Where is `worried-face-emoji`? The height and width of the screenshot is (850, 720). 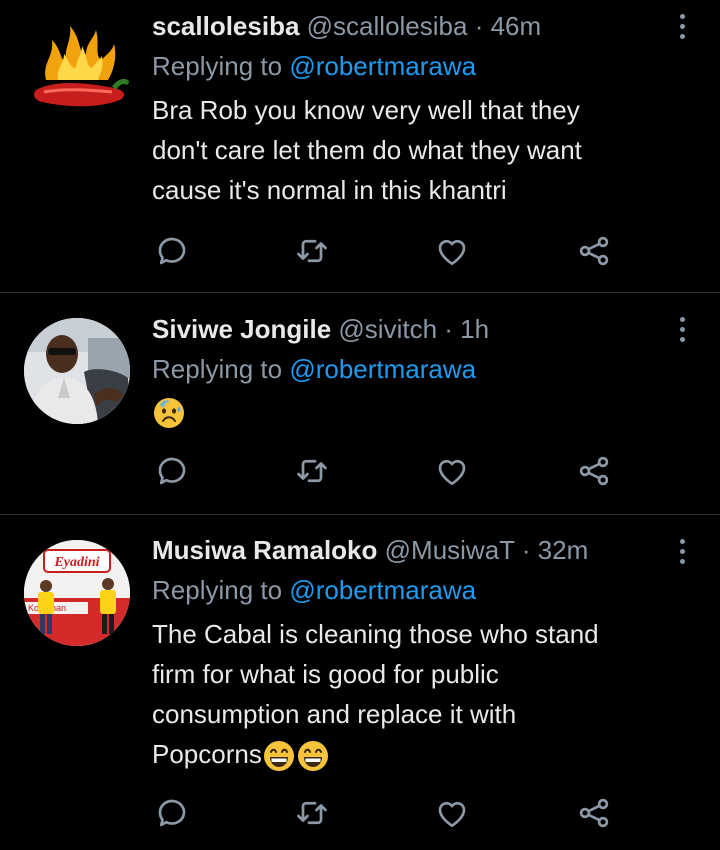 worried-face-emoji is located at coordinates (169, 413).